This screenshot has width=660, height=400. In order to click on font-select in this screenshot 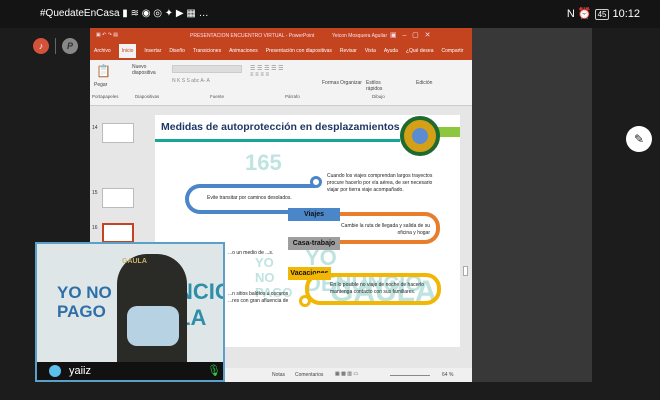, I will do `click(207, 69)`.